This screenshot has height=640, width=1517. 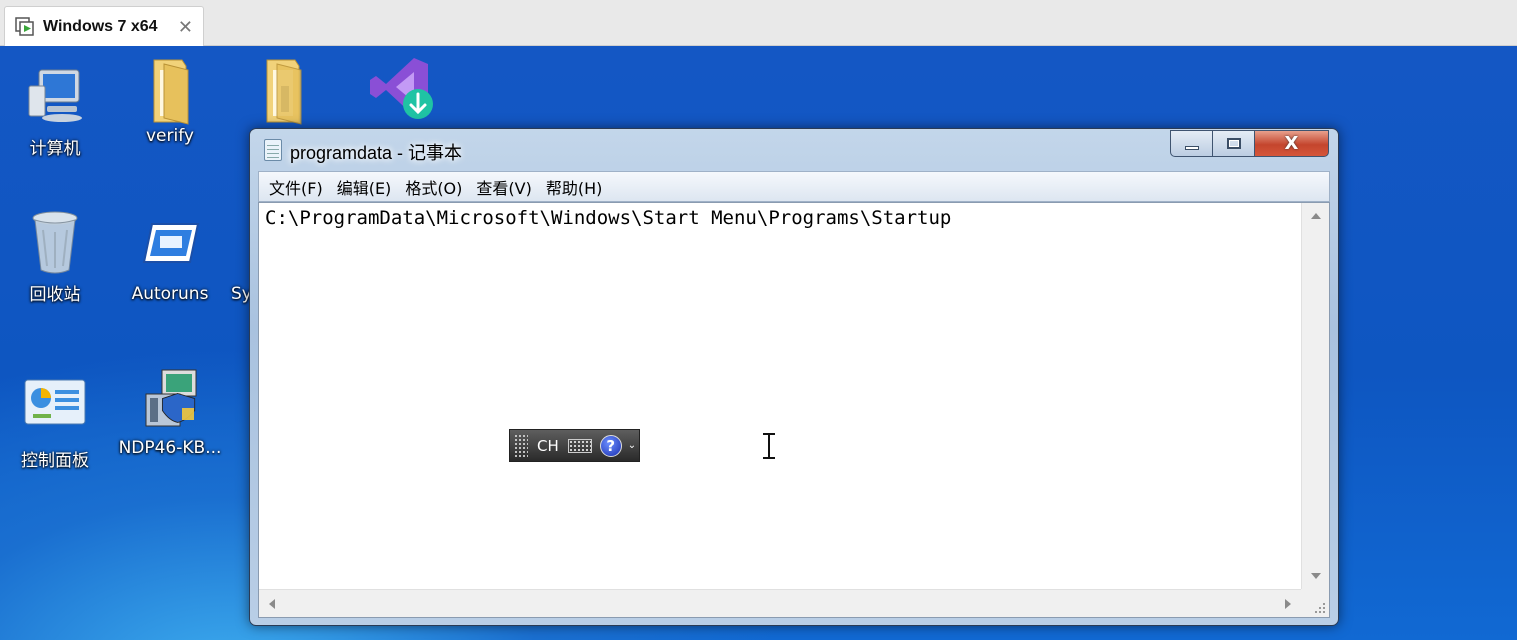 What do you see at coordinates (781, 603) in the screenshot?
I see `horizontal-scrollbar` at bounding box center [781, 603].